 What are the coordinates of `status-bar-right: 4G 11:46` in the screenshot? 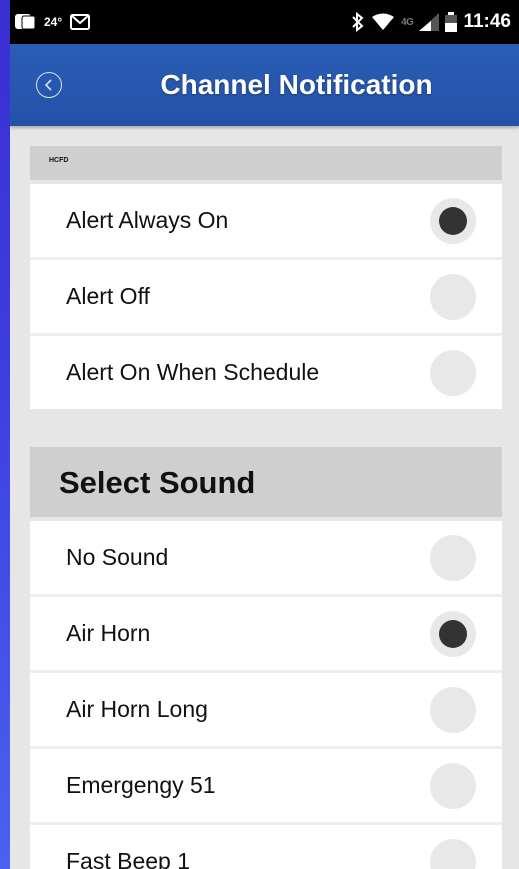 It's located at (435, 22).